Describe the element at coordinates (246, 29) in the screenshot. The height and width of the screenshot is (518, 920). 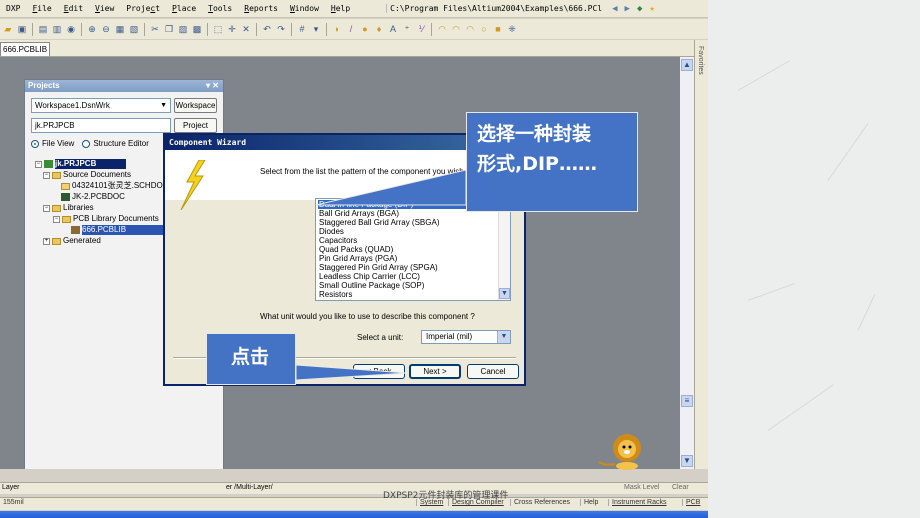
I see `deselect-icon: ✕` at that location.